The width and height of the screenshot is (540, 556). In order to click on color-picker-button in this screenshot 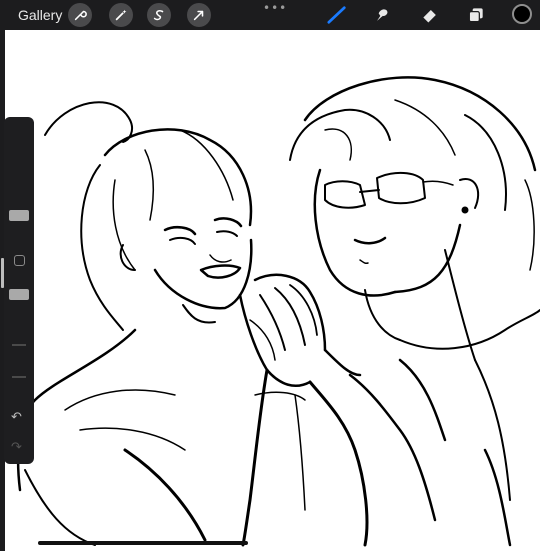, I will do `click(522, 14)`.